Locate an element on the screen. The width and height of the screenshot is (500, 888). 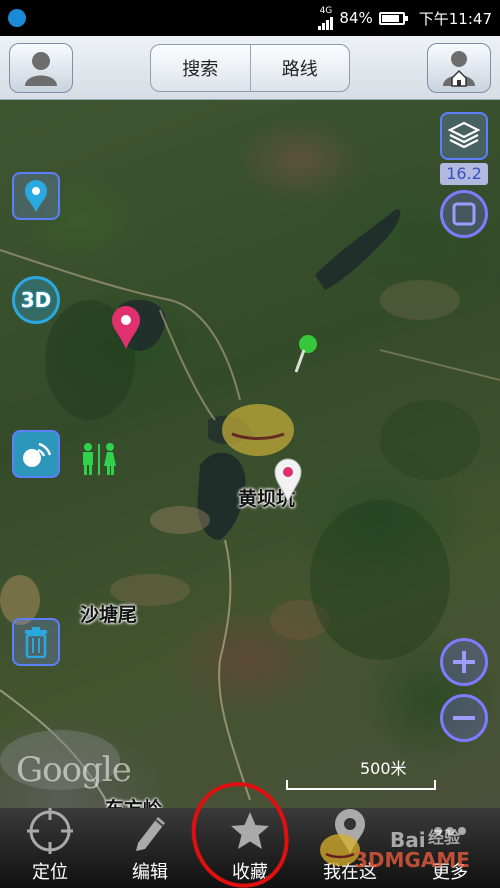
bottom-navigation: 定位 编辑 收藏 我在这 更多 is located at coordinates (250, 848).